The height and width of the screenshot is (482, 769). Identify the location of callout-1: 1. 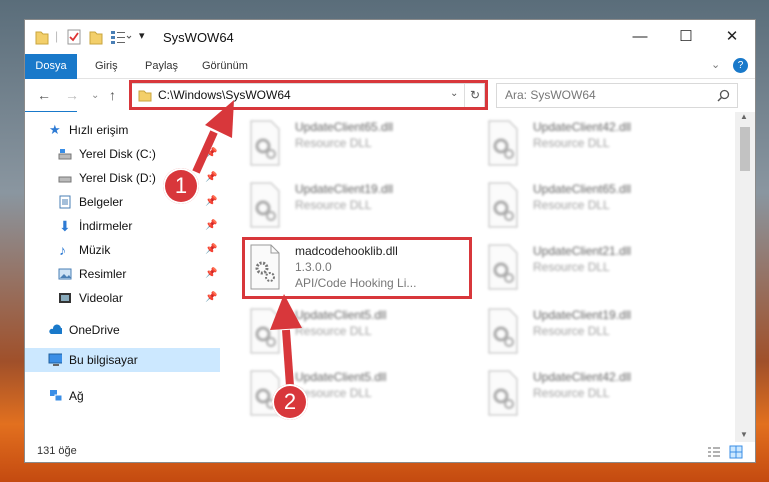
(181, 186).